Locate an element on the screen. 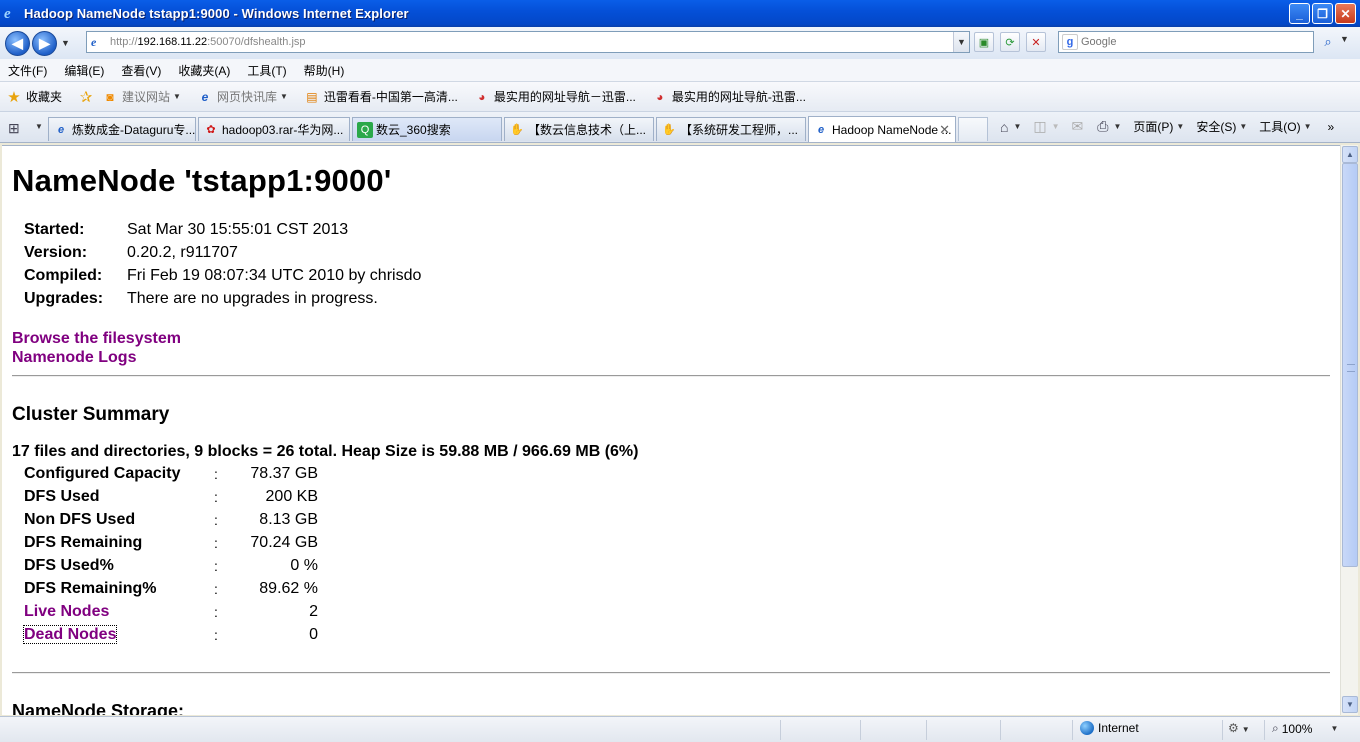  xunlei-icon: ▤ is located at coordinates (312, 96).